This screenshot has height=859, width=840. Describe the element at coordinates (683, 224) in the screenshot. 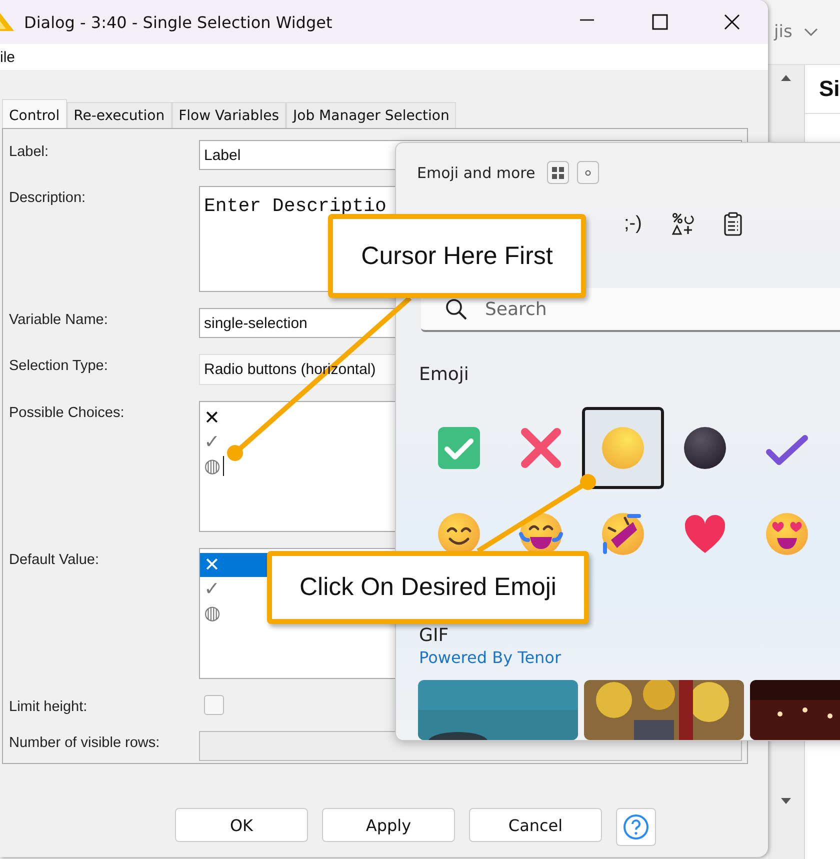

I see `symbols-icon` at that location.